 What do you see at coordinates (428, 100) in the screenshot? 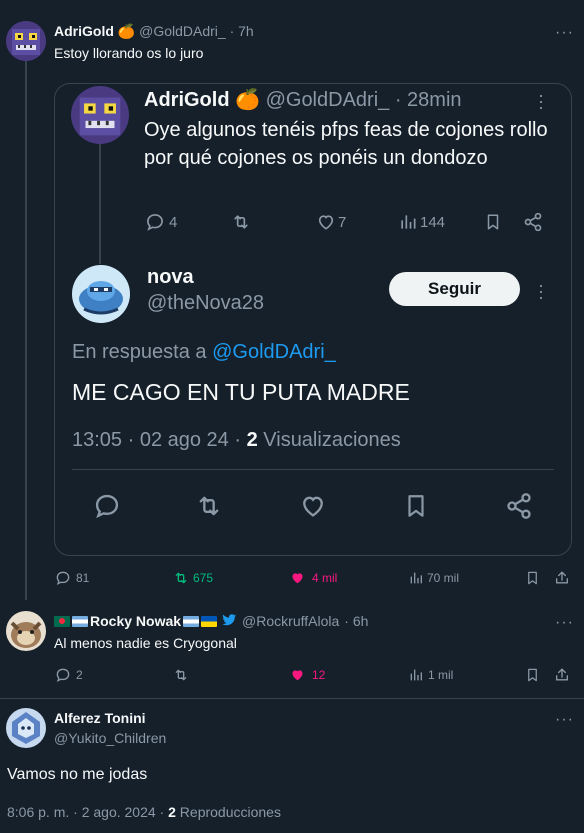
I see `tweet-time: · 28min` at bounding box center [428, 100].